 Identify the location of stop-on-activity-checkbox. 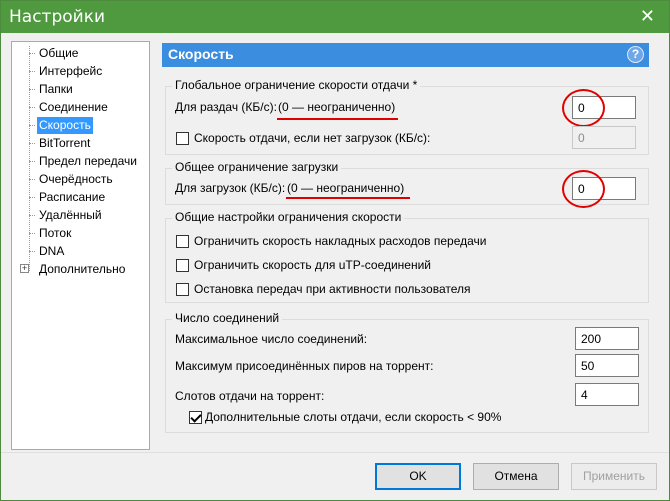
(182, 289).